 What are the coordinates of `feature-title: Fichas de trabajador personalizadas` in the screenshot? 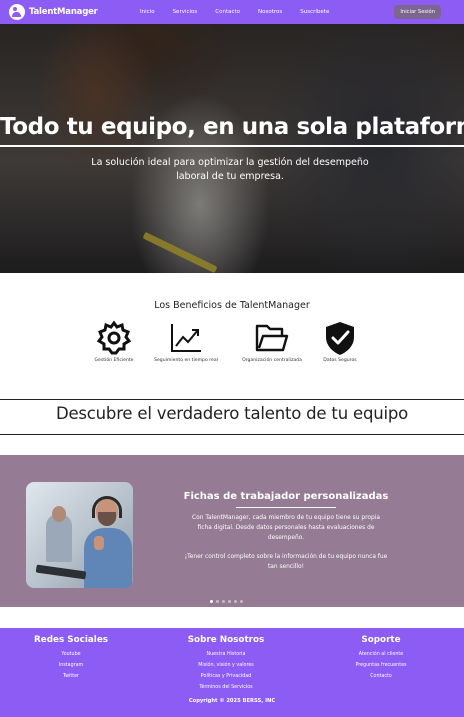 It's located at (286, 496).